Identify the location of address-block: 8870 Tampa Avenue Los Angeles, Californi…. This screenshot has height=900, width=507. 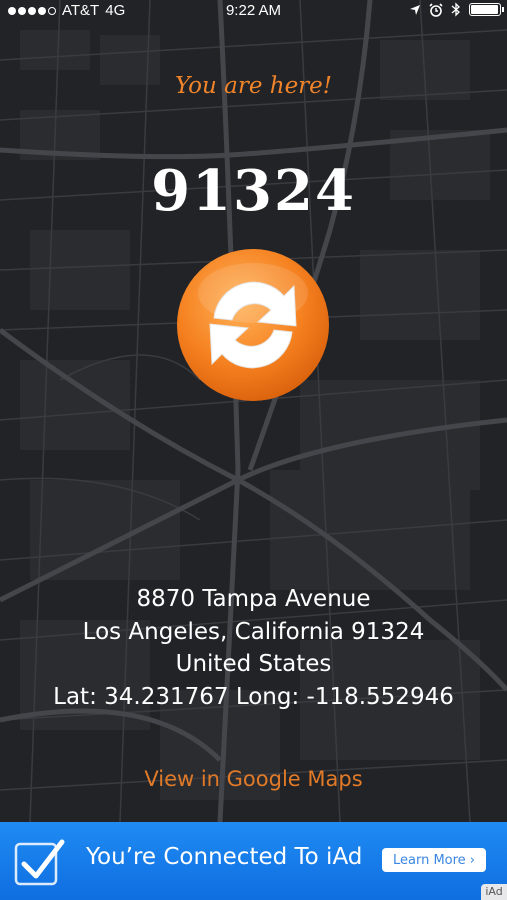
(253, 648).